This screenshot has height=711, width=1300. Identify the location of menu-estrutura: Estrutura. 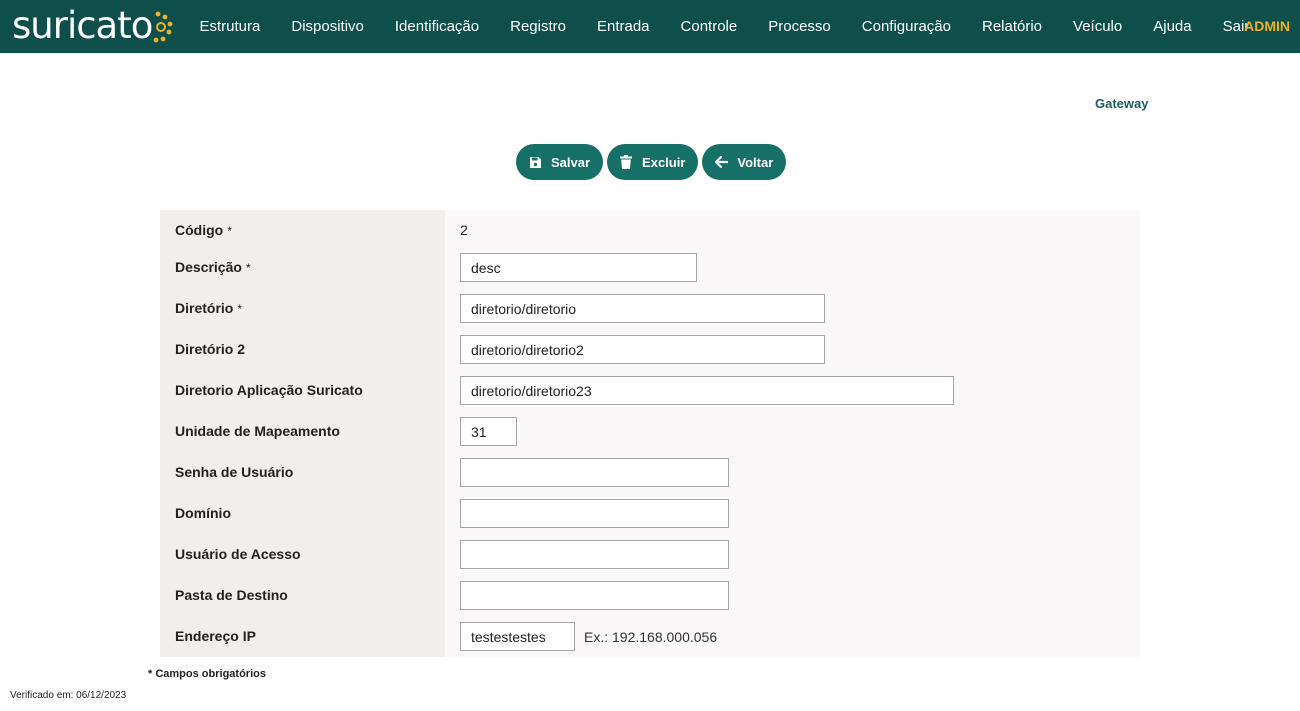
(230, 26).